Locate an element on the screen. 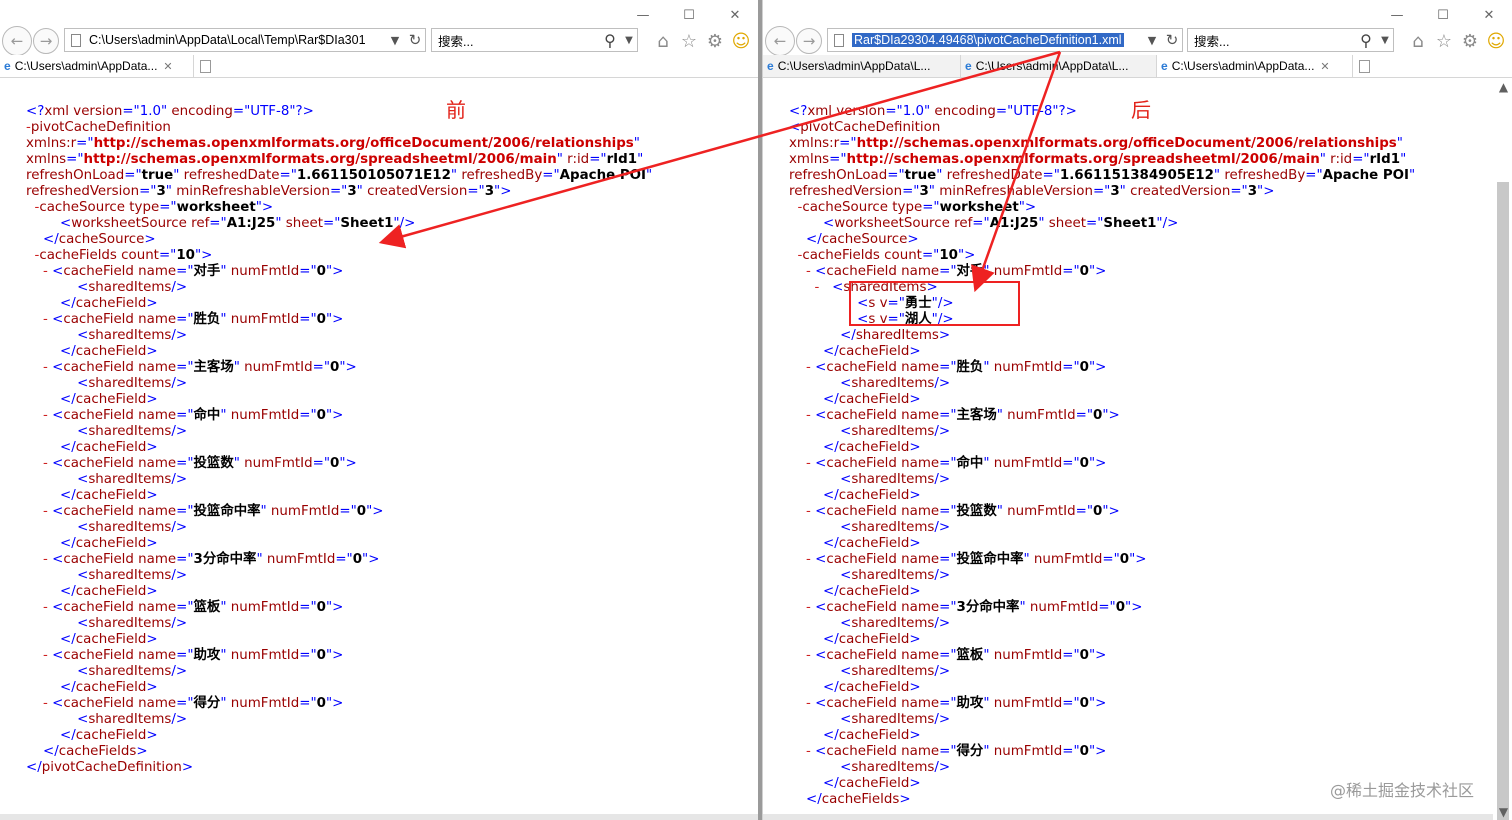  annotation-arrows is located at coordinates (720, 171).